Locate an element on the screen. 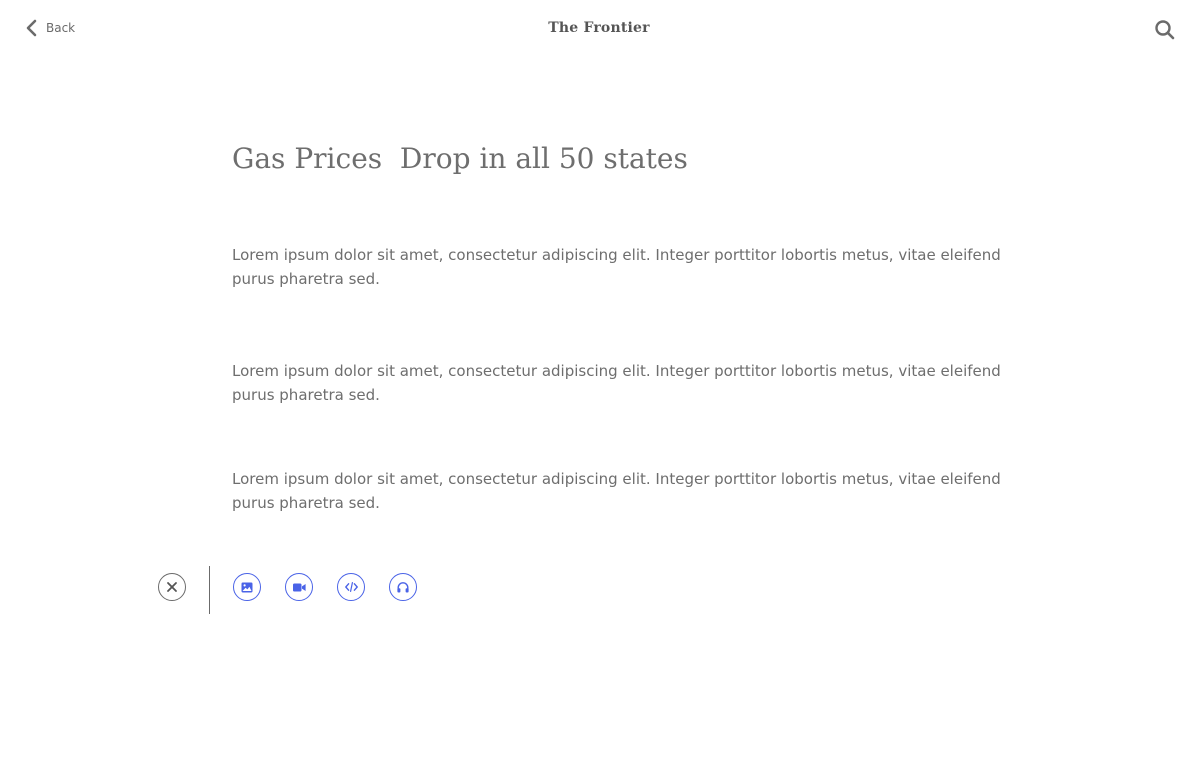  code-icon is located at coordinates (351, 587).